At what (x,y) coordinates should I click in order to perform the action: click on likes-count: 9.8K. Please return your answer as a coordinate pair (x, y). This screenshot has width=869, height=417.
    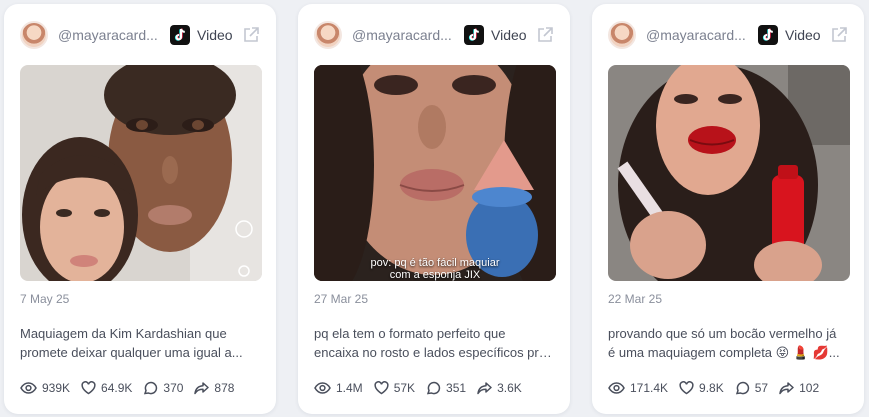
    Looking at the image, I should click on (711, 388).